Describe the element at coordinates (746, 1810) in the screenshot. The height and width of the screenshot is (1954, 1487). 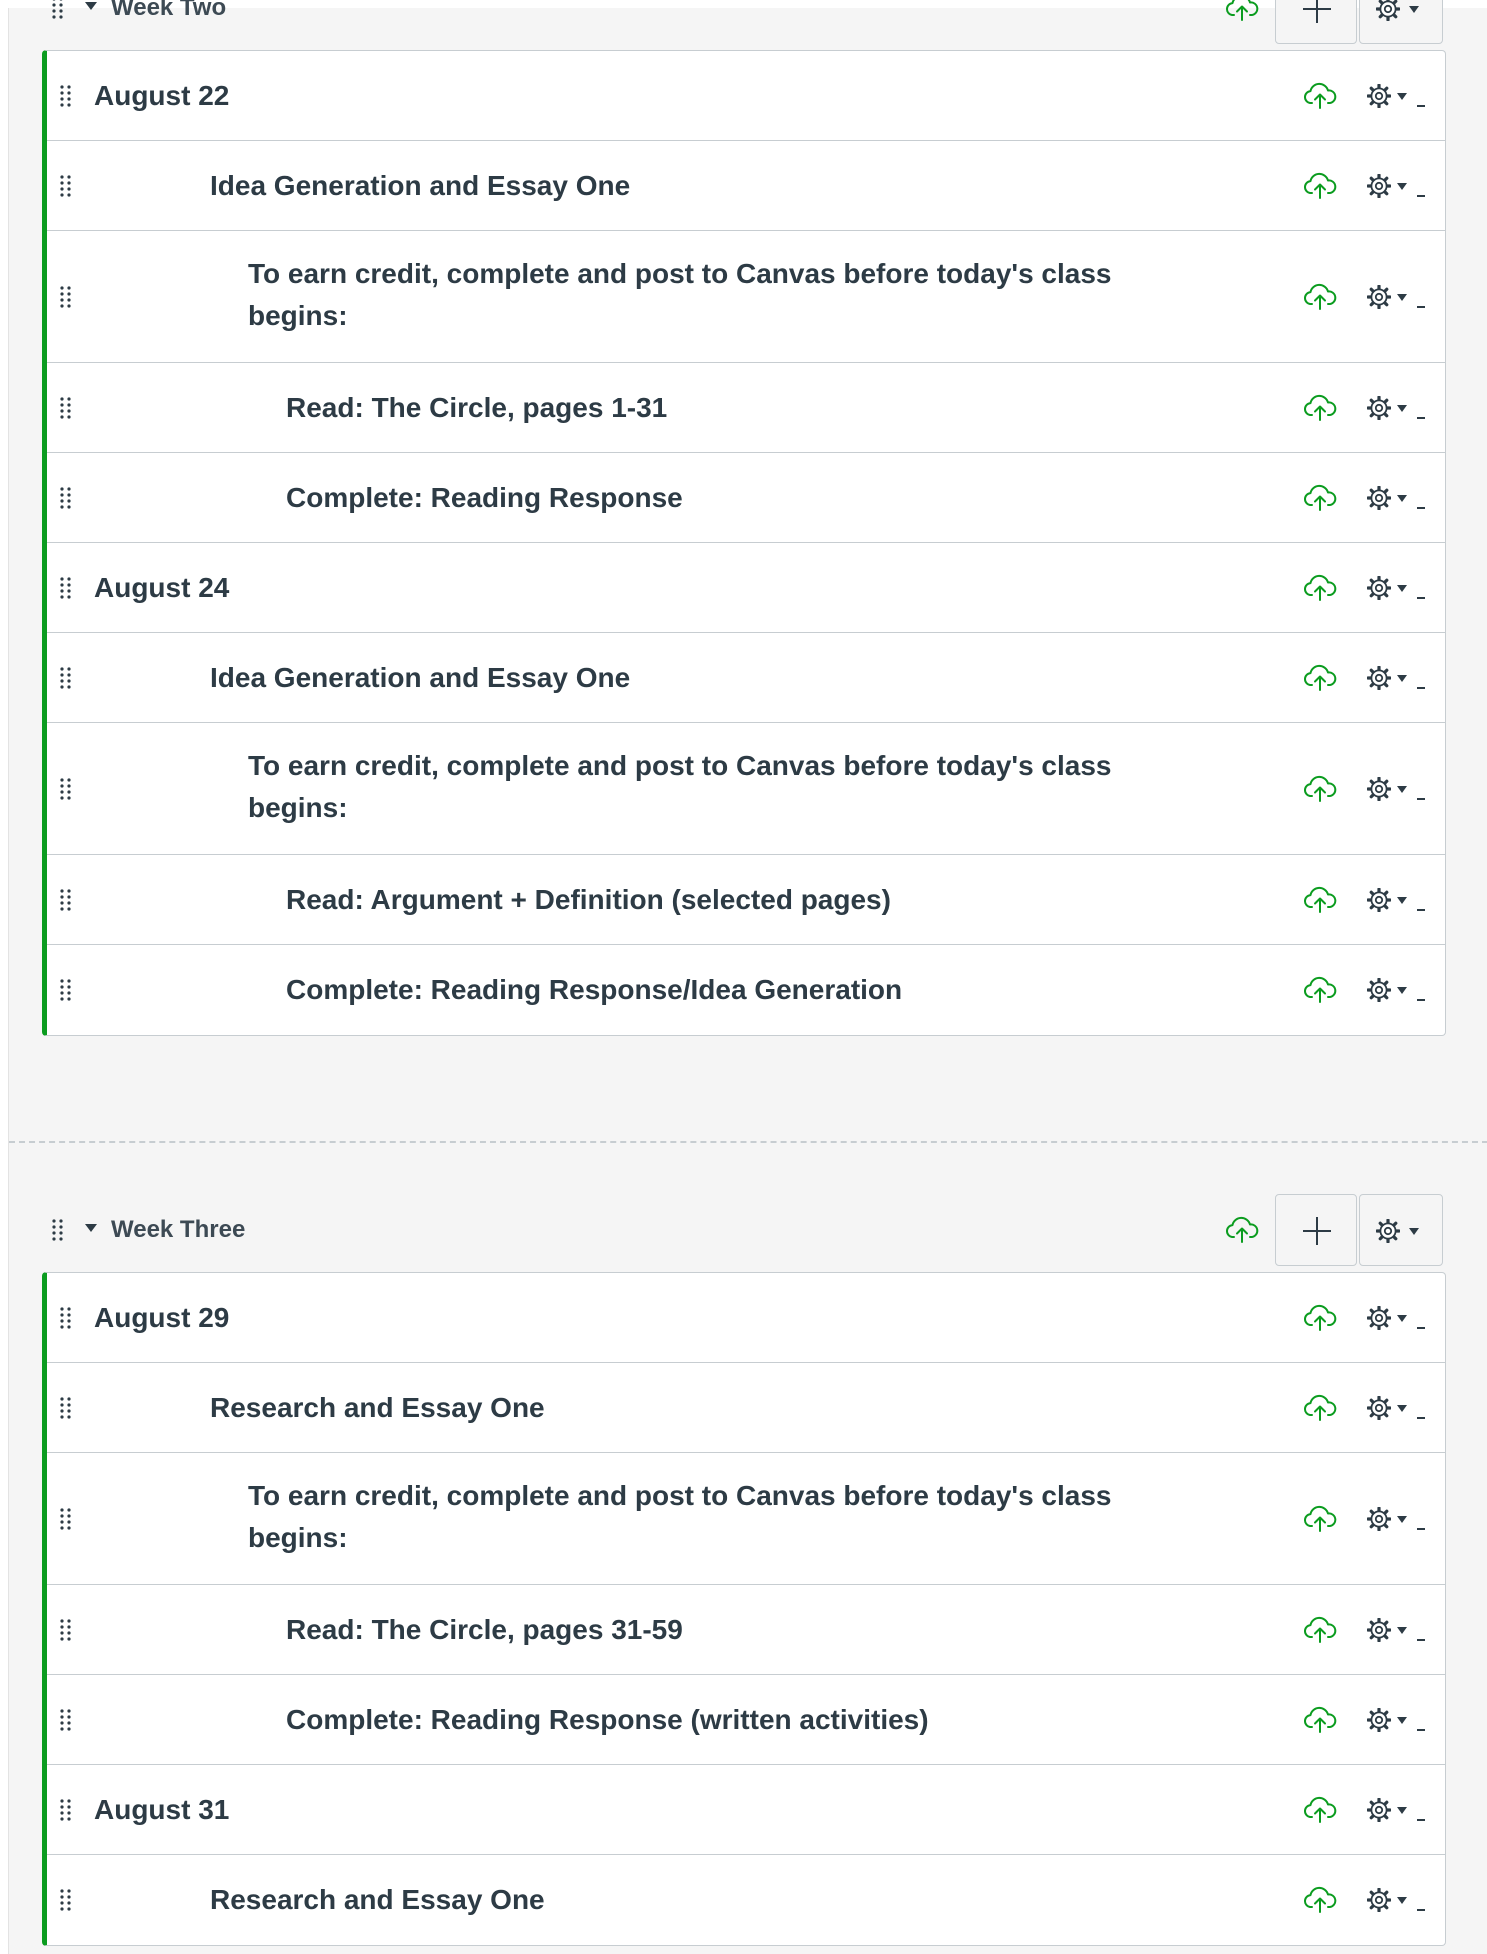
I see `module-item: August 31` at that location.